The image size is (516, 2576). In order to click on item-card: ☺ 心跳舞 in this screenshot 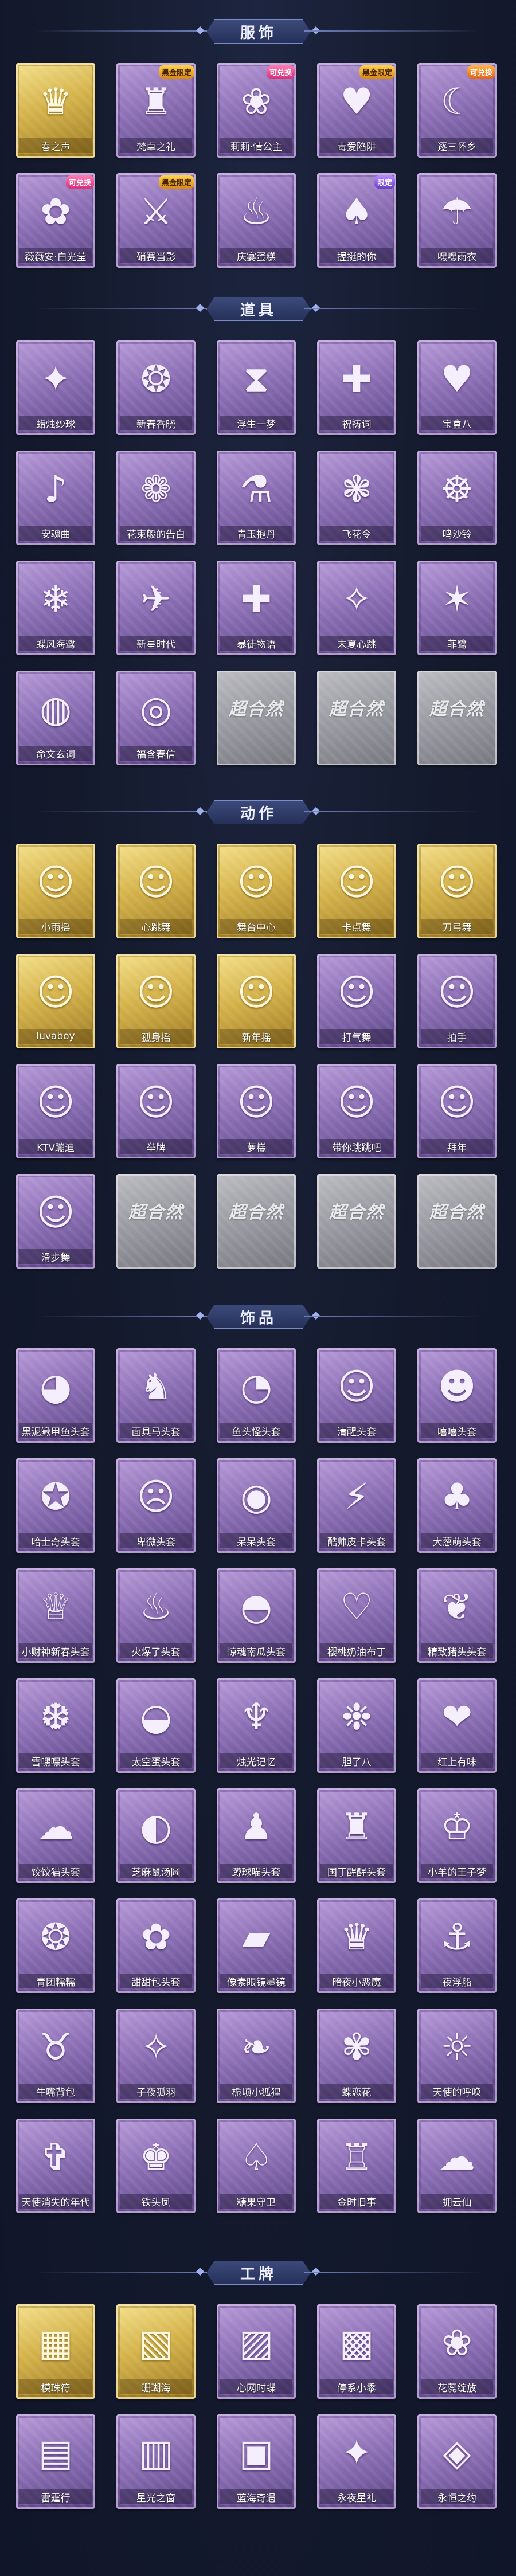, I will do `click(156, 891)`.